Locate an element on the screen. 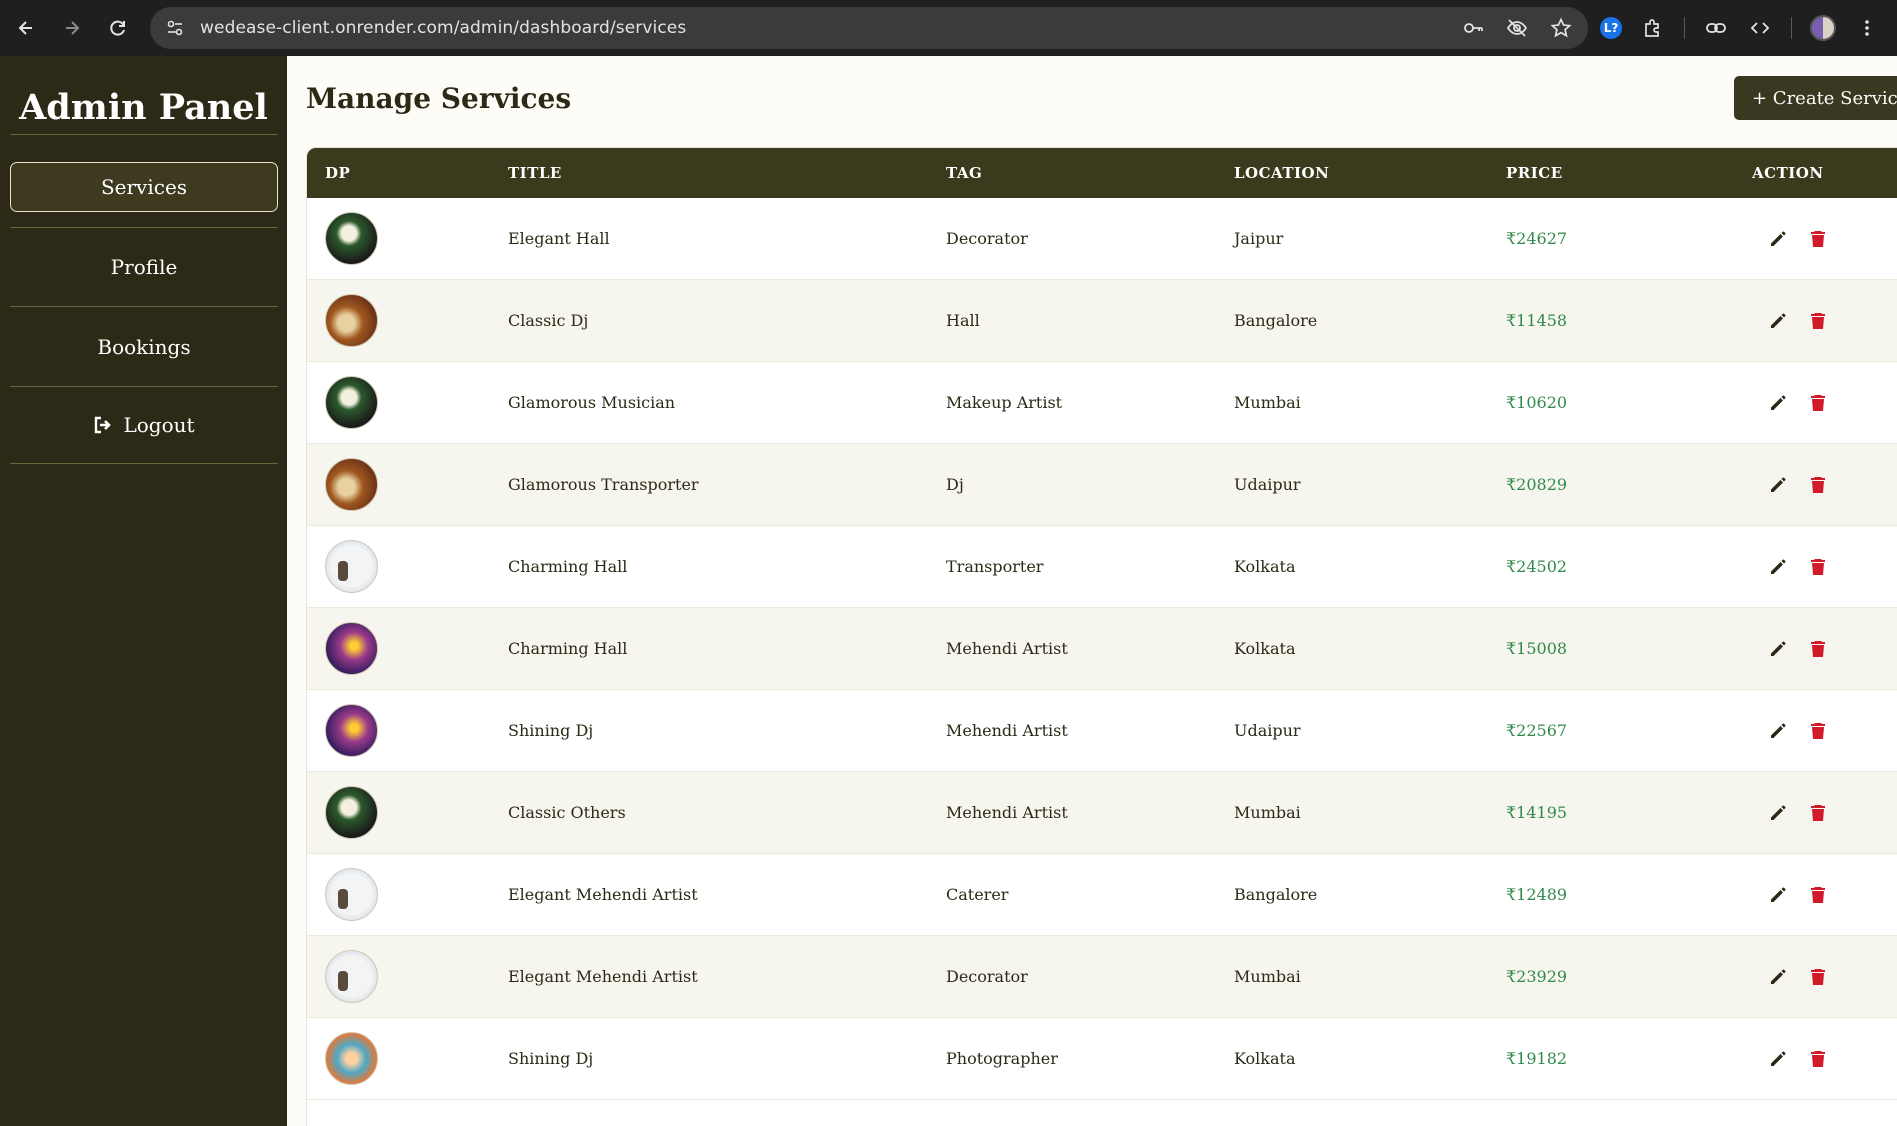 The image size is (1897, 1126). location-cell: Mumbai is located at coordinates (1267, 812).